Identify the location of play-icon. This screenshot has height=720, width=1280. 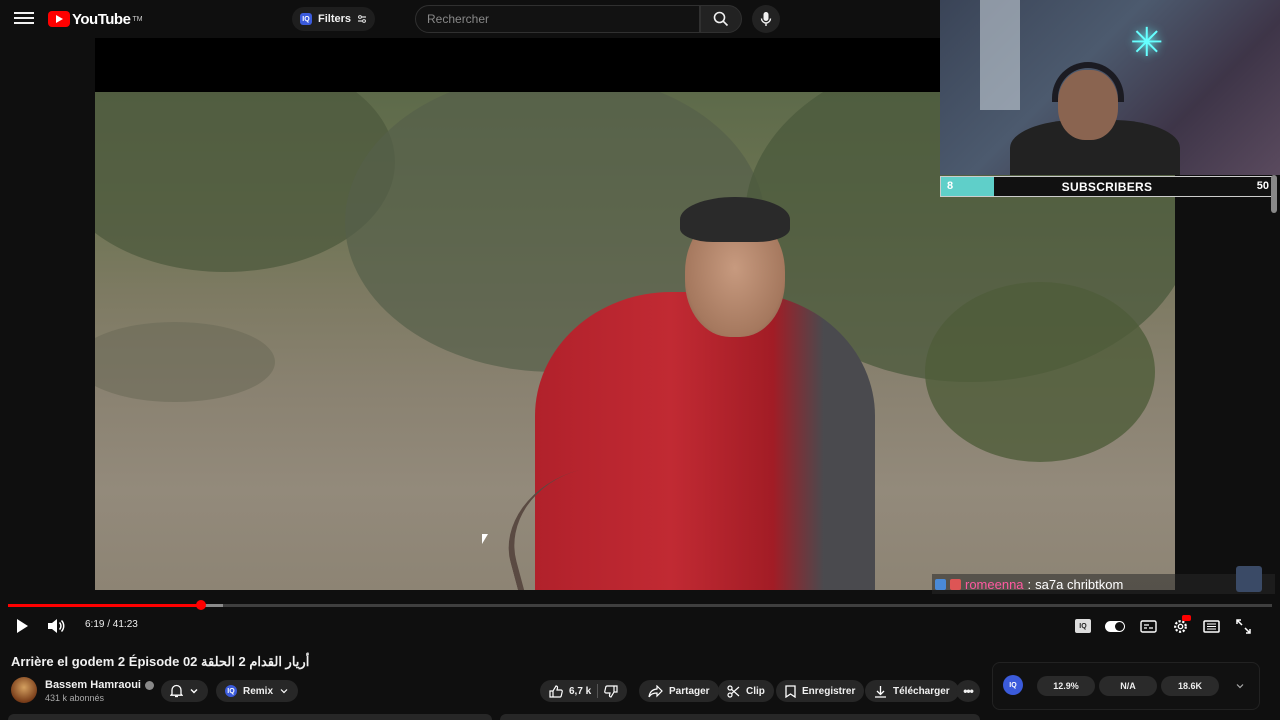
(22, 626).